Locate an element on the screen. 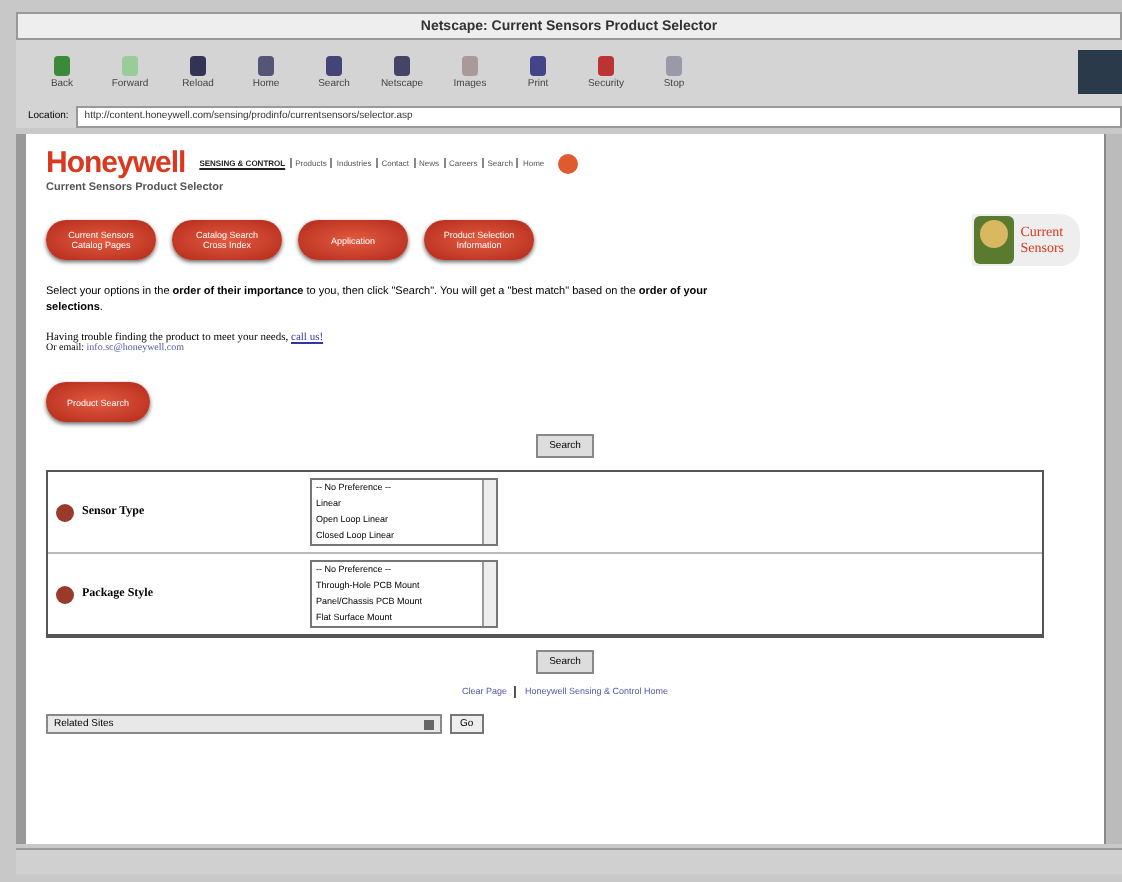  sensor-coin-icon is located at coordinates (994, 240).